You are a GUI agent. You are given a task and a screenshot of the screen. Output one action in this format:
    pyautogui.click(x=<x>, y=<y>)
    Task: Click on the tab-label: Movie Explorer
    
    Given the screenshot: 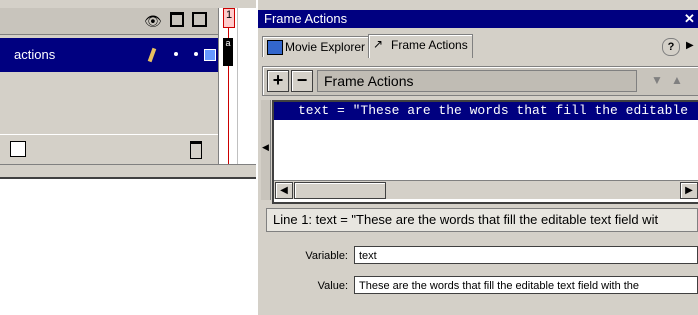 What is the action you would take?
    pyautogui.click(x=325, y=47)
    